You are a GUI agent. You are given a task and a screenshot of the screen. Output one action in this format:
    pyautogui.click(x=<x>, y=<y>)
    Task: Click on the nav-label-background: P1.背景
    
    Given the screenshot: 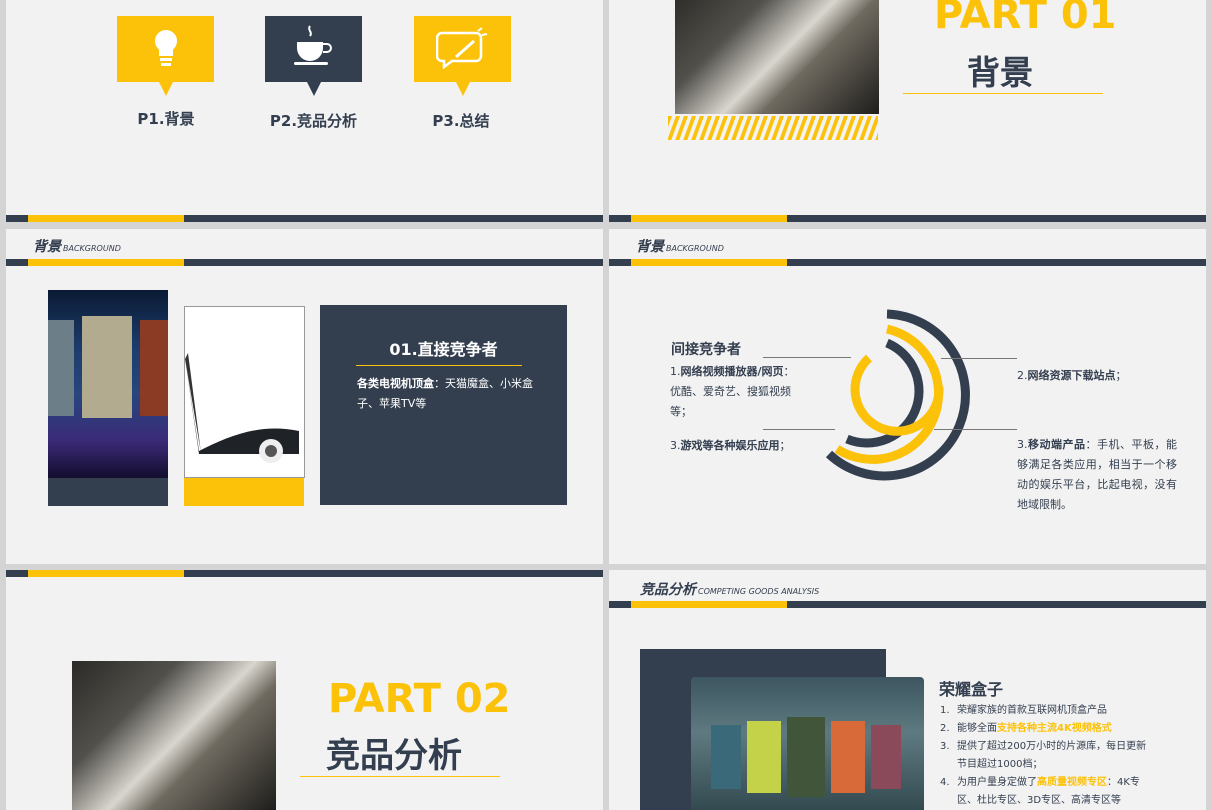 What is the action you would take?
    pyautogui.click(x=166, y=119)
    